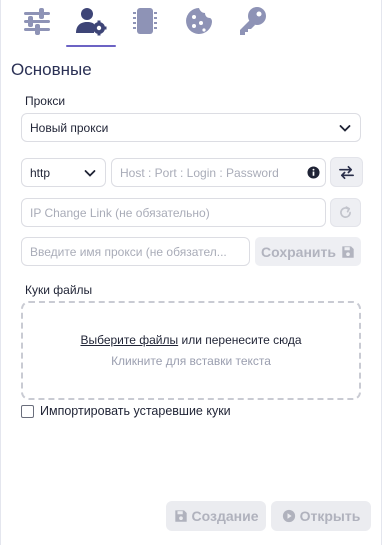 The width and height of the screenshot is (382, 545). I want to click on tab-settings, so click(37, 24).